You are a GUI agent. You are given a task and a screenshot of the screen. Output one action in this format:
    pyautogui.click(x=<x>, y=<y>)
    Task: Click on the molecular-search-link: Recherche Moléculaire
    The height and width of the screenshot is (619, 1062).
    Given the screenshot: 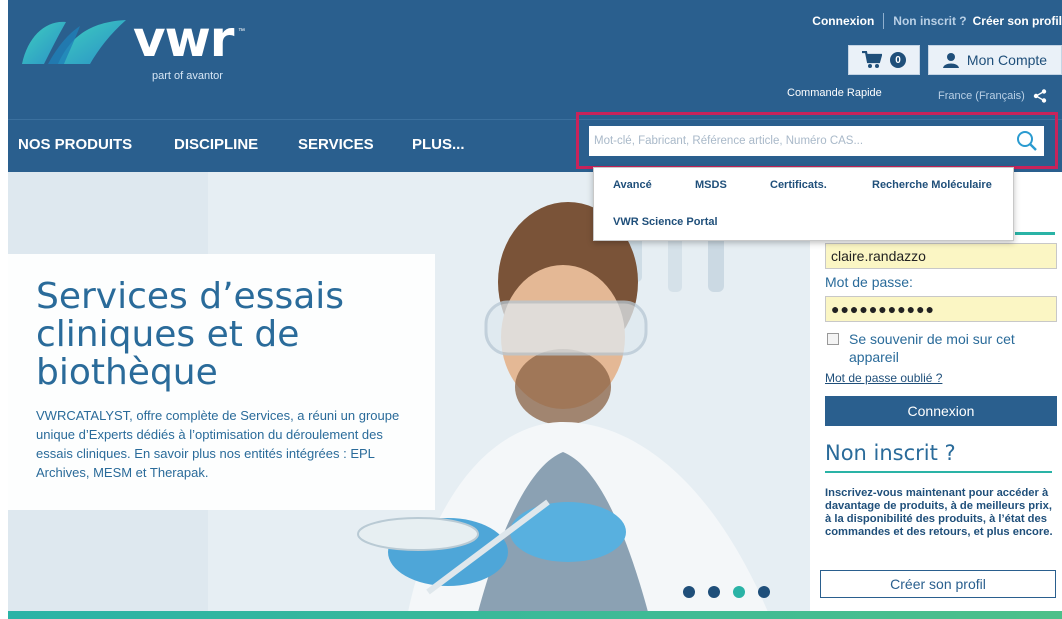 What is the action you would take?
    pyautogui.click(x=932, y=185)
    